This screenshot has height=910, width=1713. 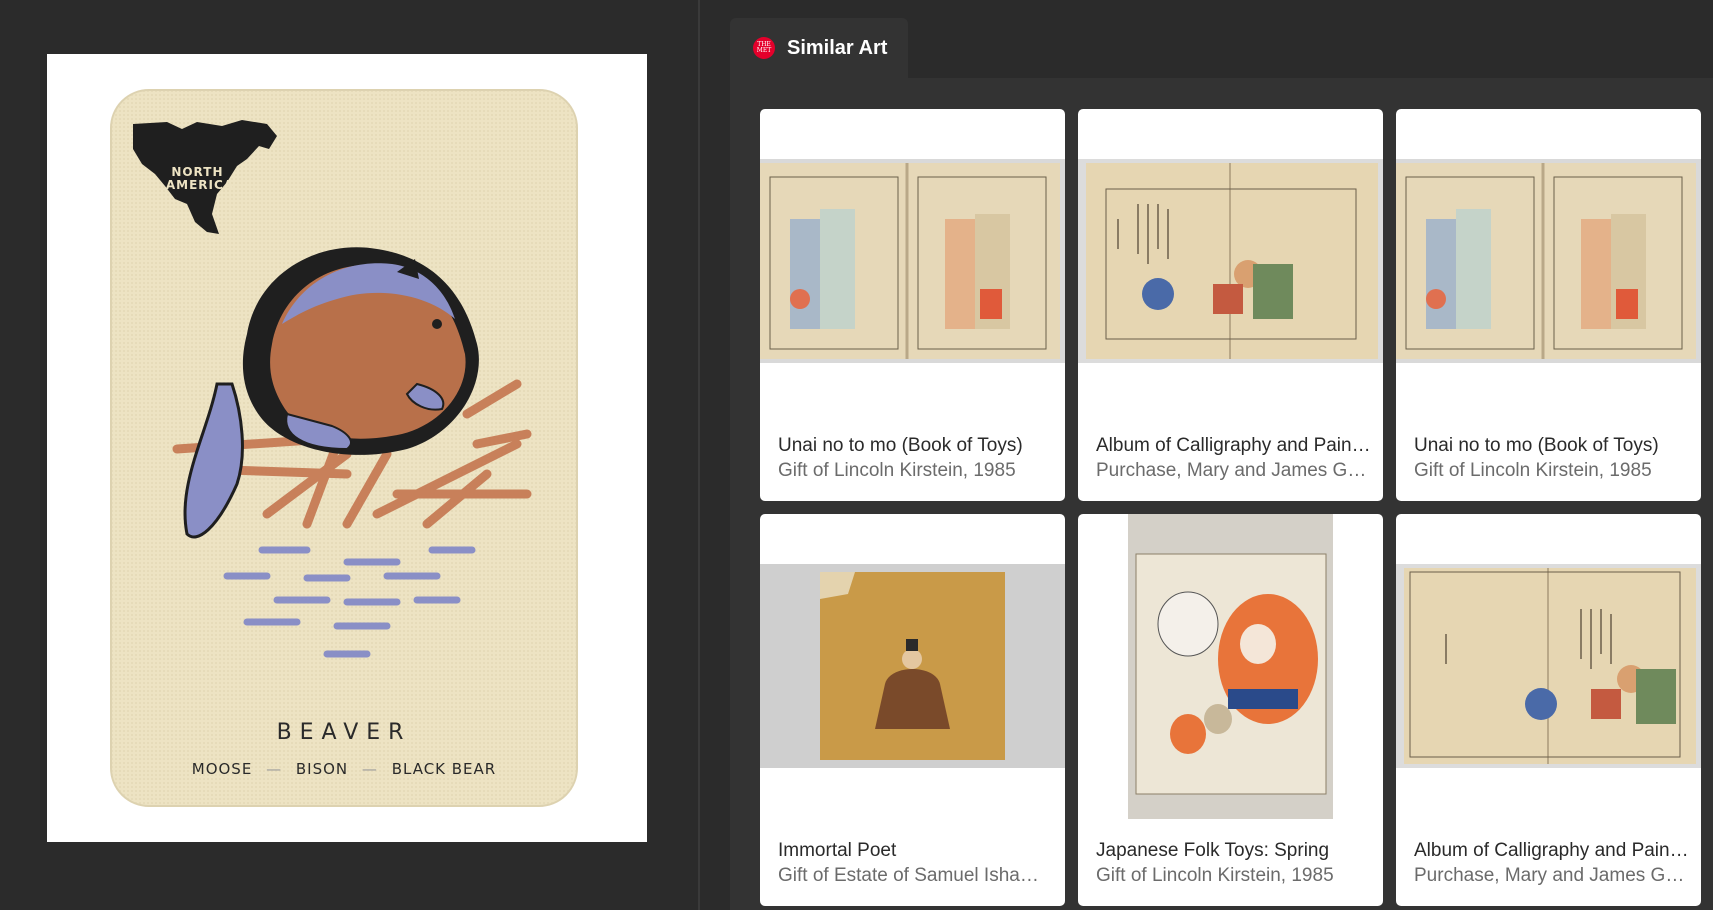 I want to click on card-animal-name: BEAVER, so click(x=344, y=732).